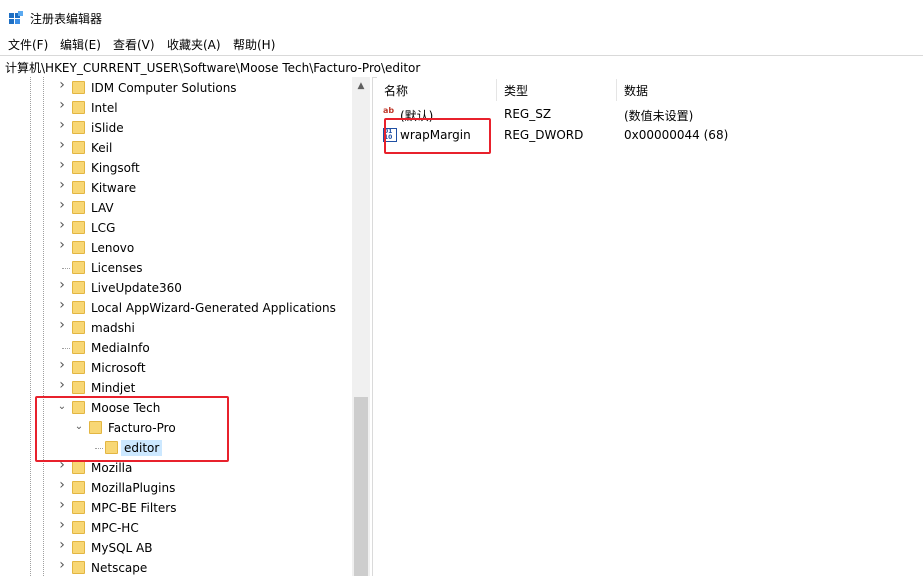 The image size is (923, 576). Describe the element at coordinates (28, 44) in the screenshot. I see `menu-file: 文件(F)` at that location.